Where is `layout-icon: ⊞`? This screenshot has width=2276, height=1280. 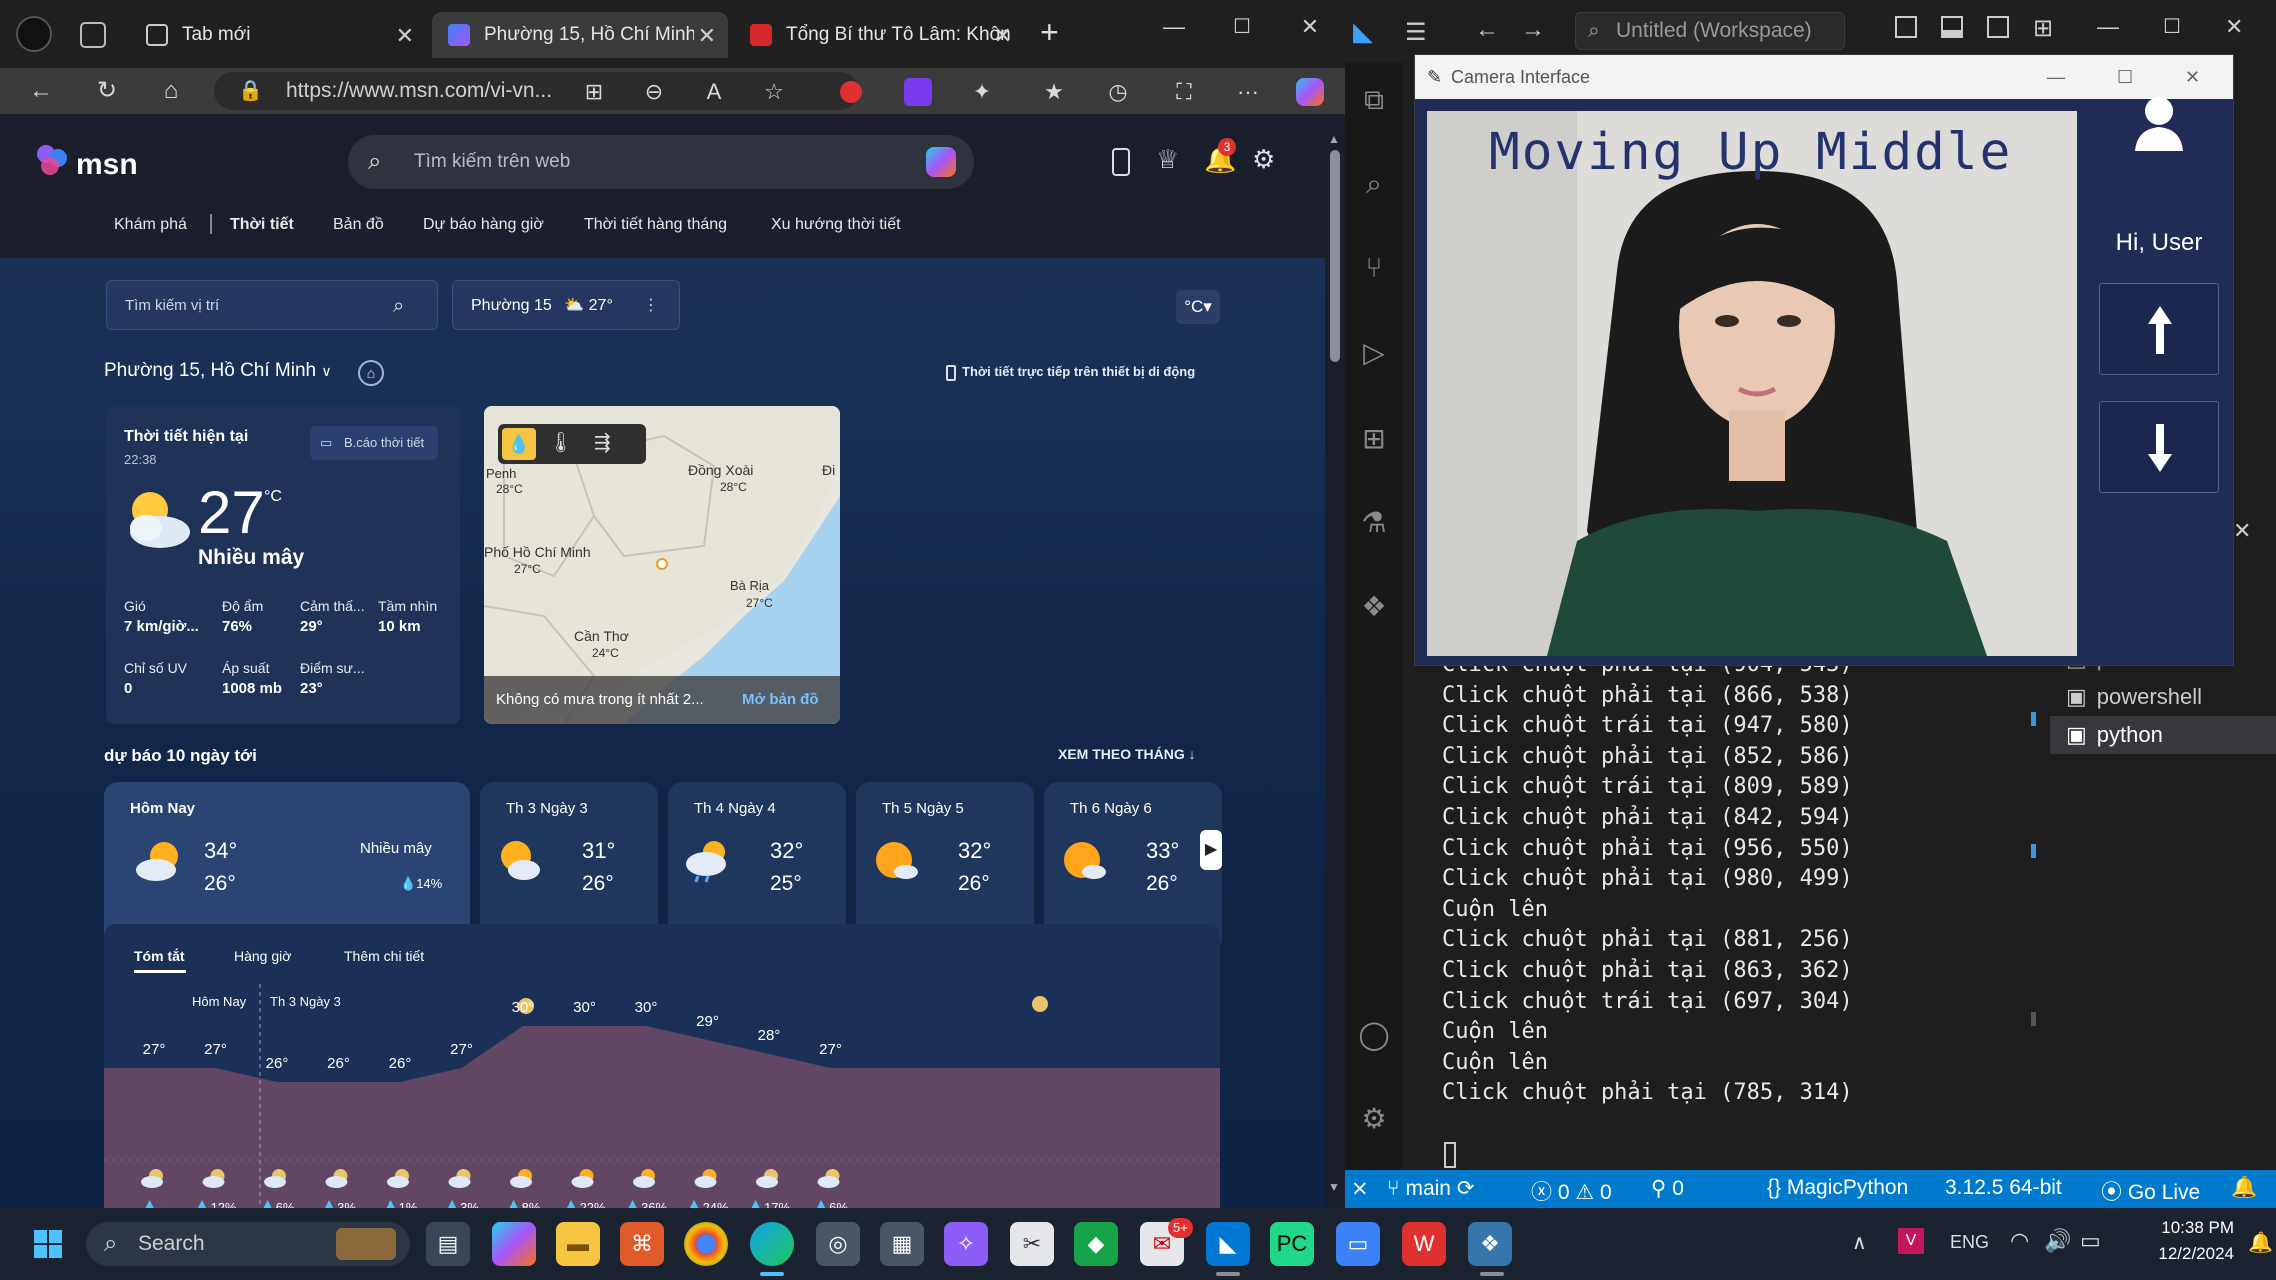 layout-icon: ⊞ is located at coordinates (2043, 28).